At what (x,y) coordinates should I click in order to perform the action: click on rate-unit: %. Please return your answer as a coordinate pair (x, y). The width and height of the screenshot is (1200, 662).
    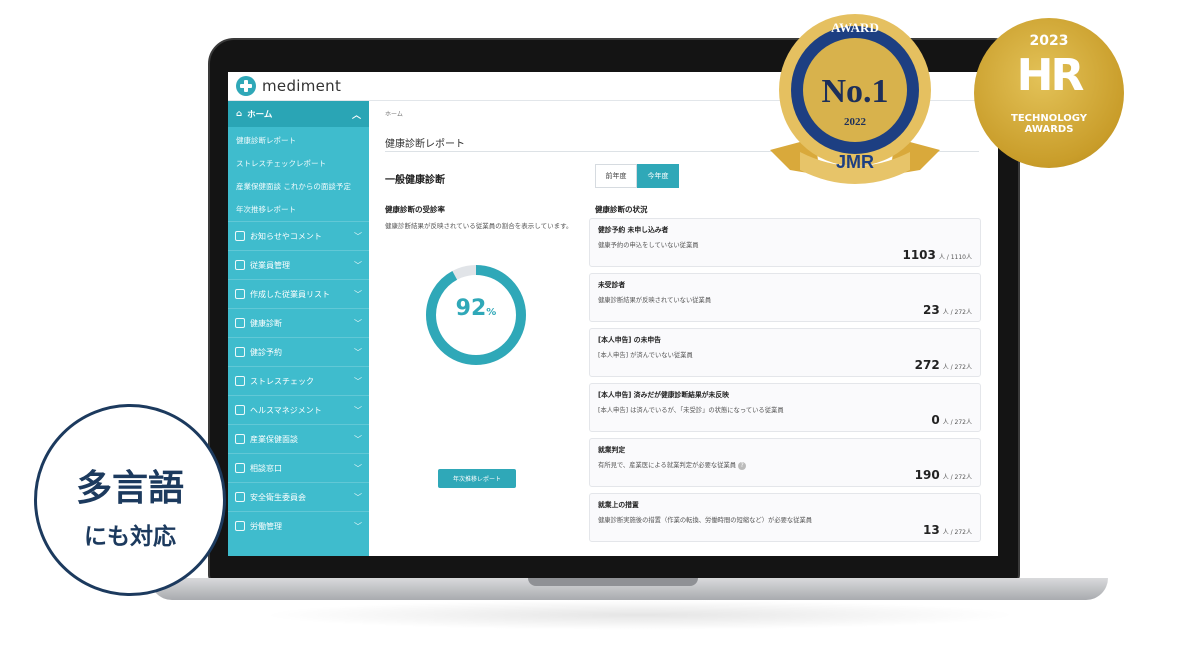
    Looking at the image, I should click on (491, 312).